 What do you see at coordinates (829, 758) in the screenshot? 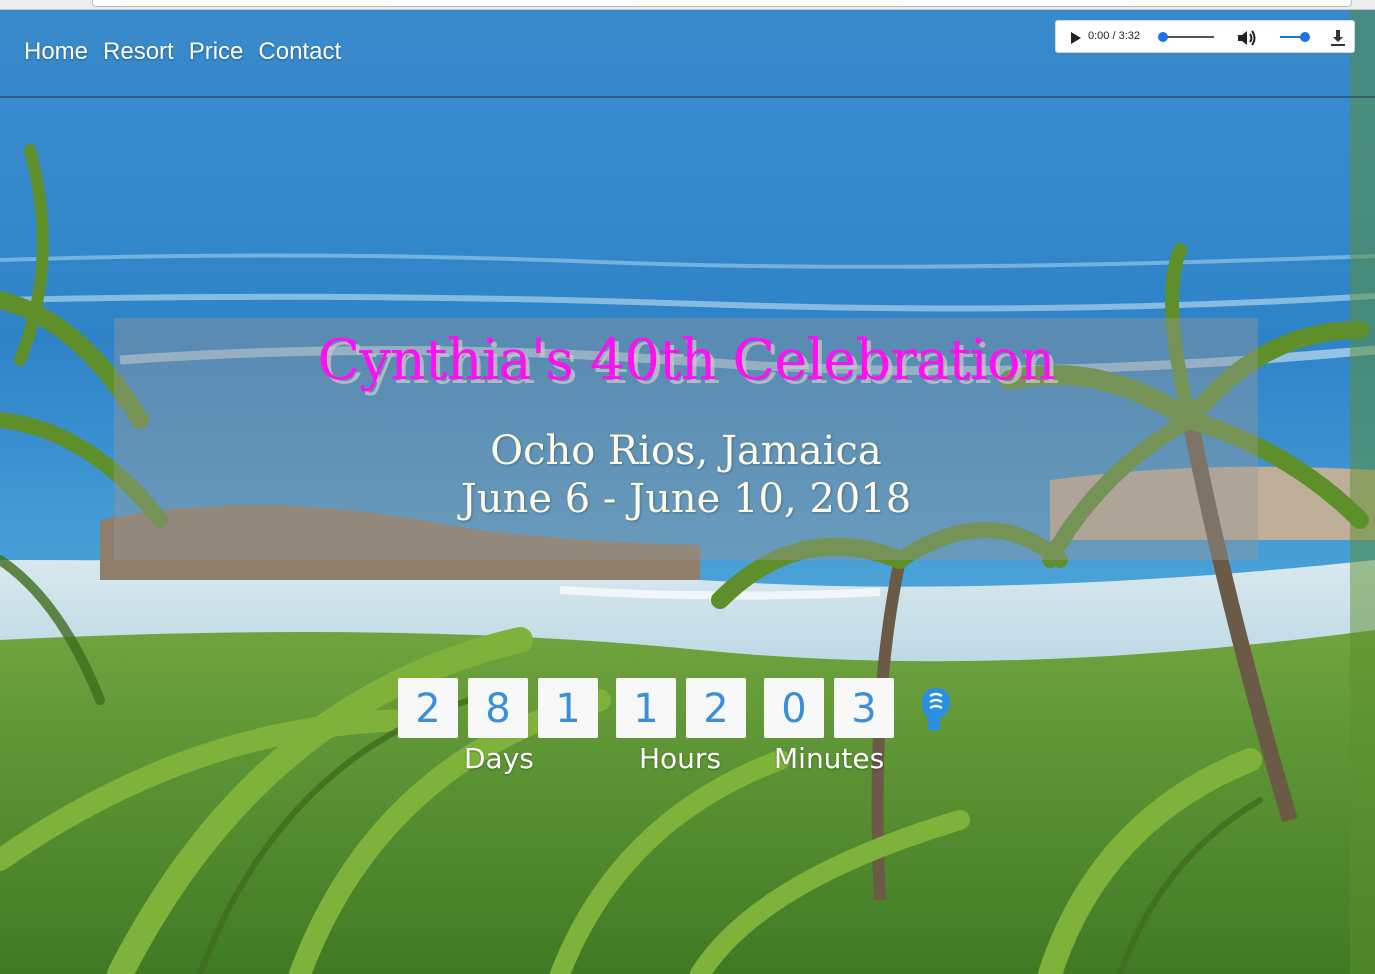
I see `countdown-minutes-label: Minutes` at bounding box center [829, 758].